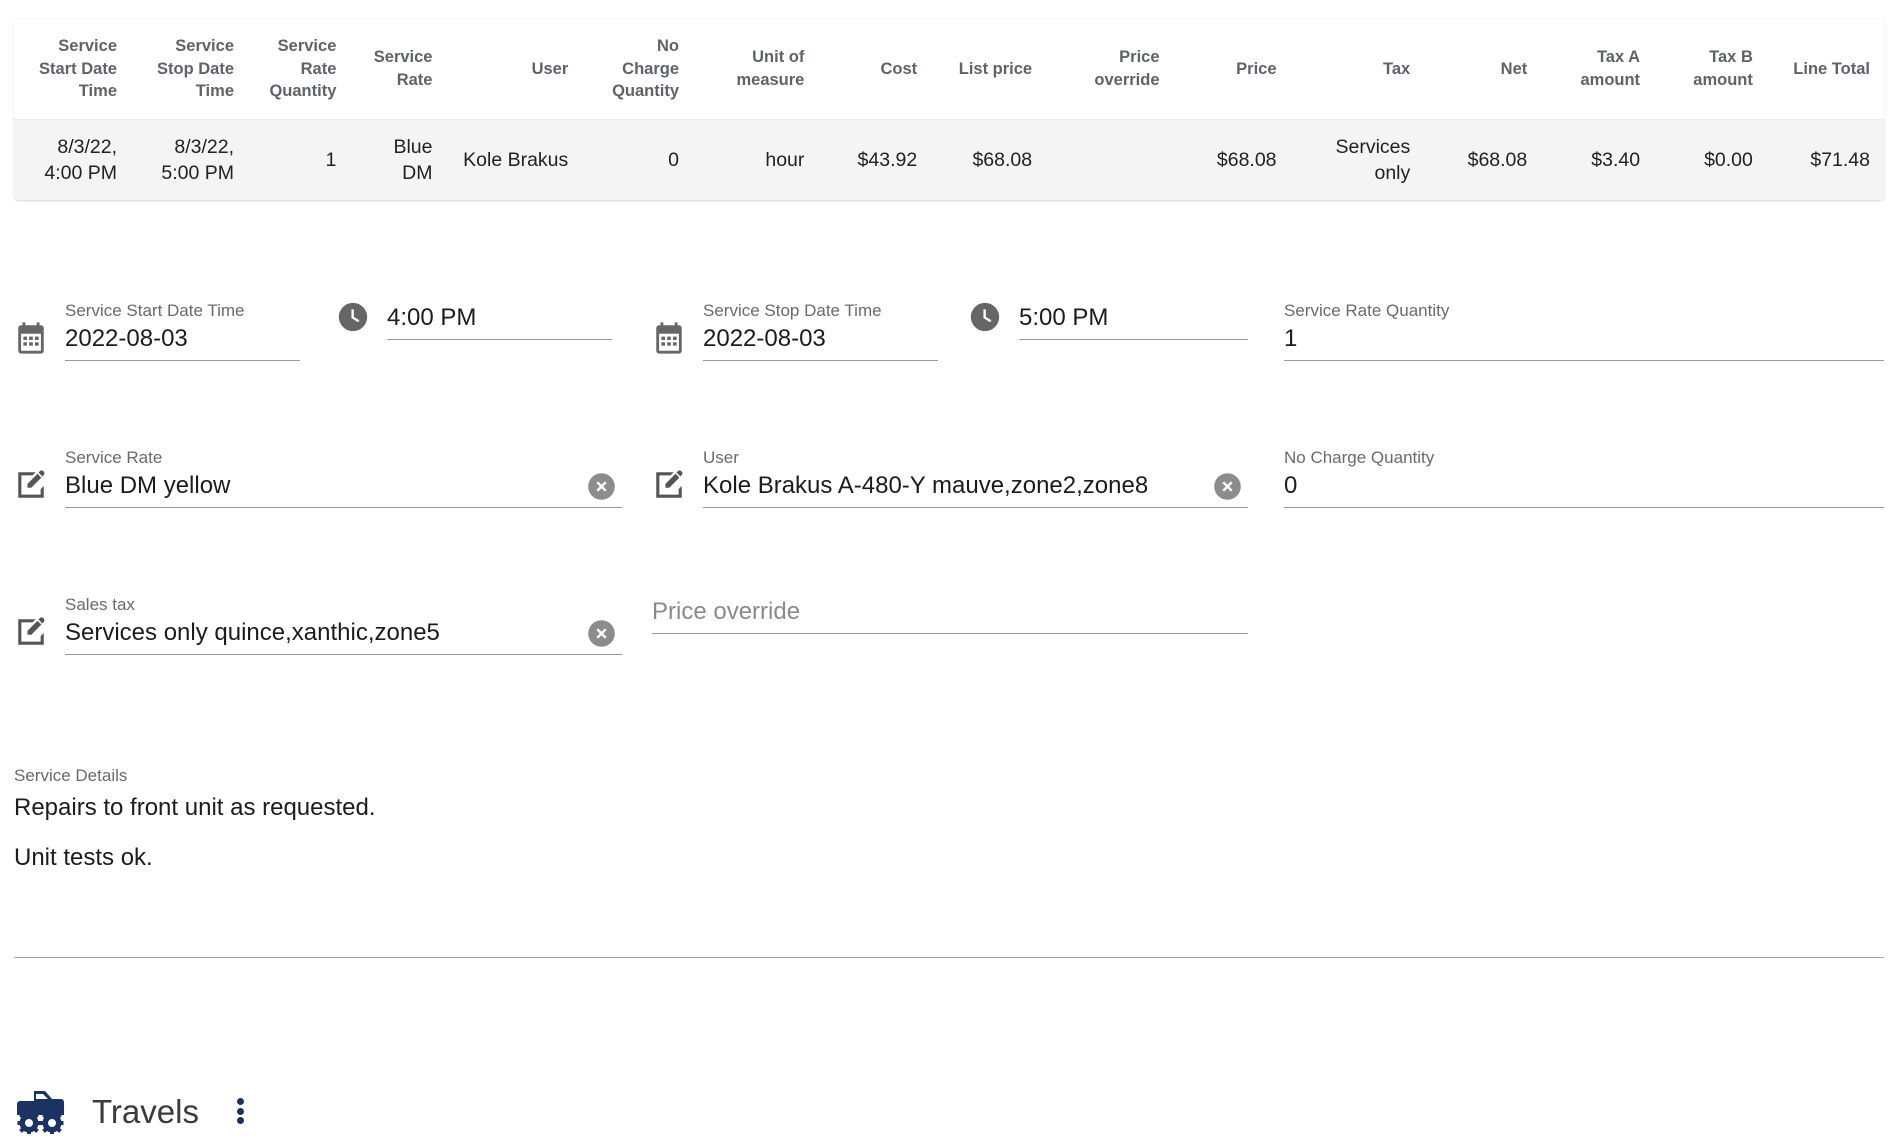 The height and width of the screenshot is (1146, 1898). What do you see at coordinates (1110, 69) in the screenshot?
I see `col-price-override: Price override` at bounding box center [1110, 69].